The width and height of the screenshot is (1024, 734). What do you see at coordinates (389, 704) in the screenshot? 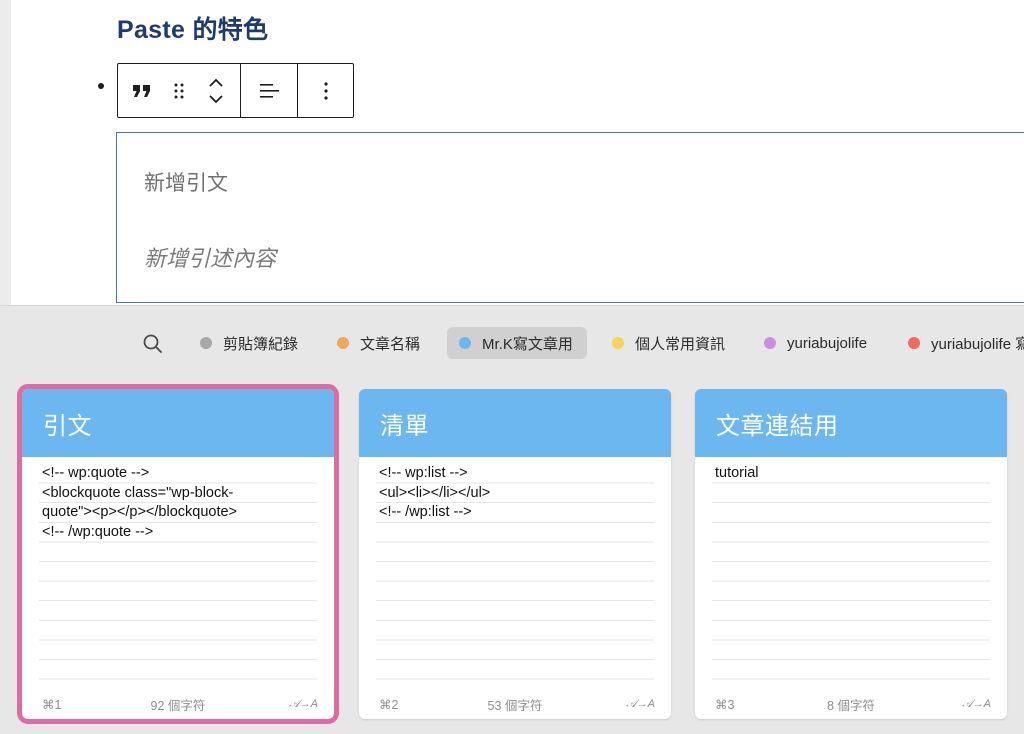
I see `clip-card-shortcut: ⌘2` at bounding box center [389, 704].